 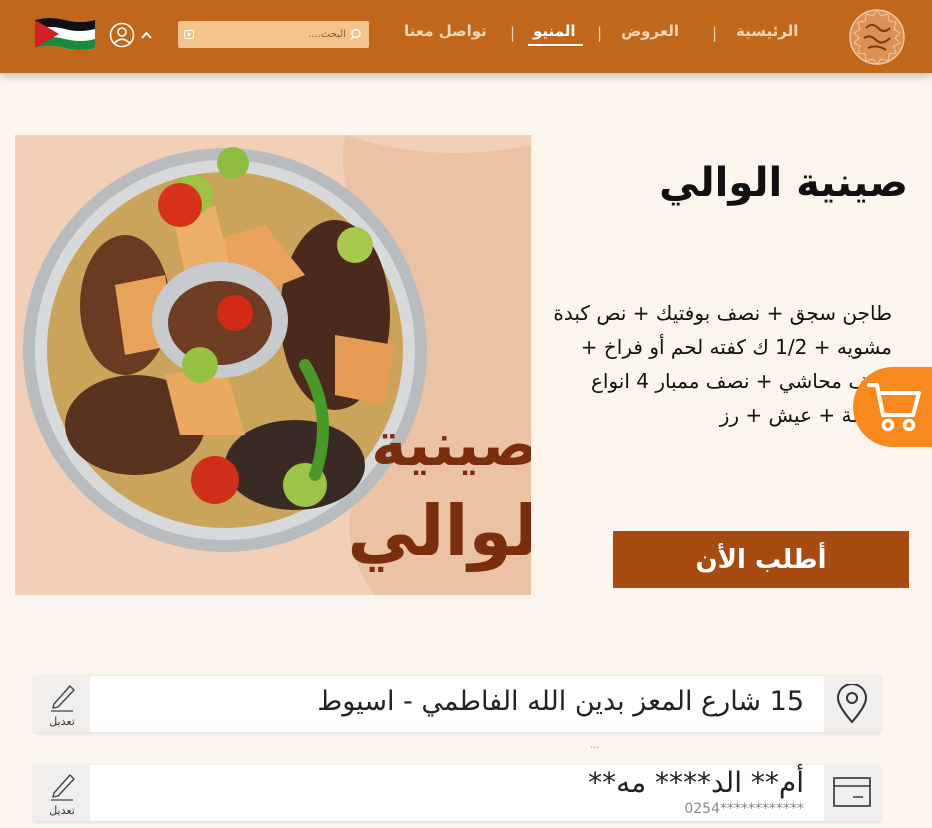 What do you see at coordinates (650, 31) in the screenshot?
I see `nav-offers: العروض` at bounding box center [650, 31].